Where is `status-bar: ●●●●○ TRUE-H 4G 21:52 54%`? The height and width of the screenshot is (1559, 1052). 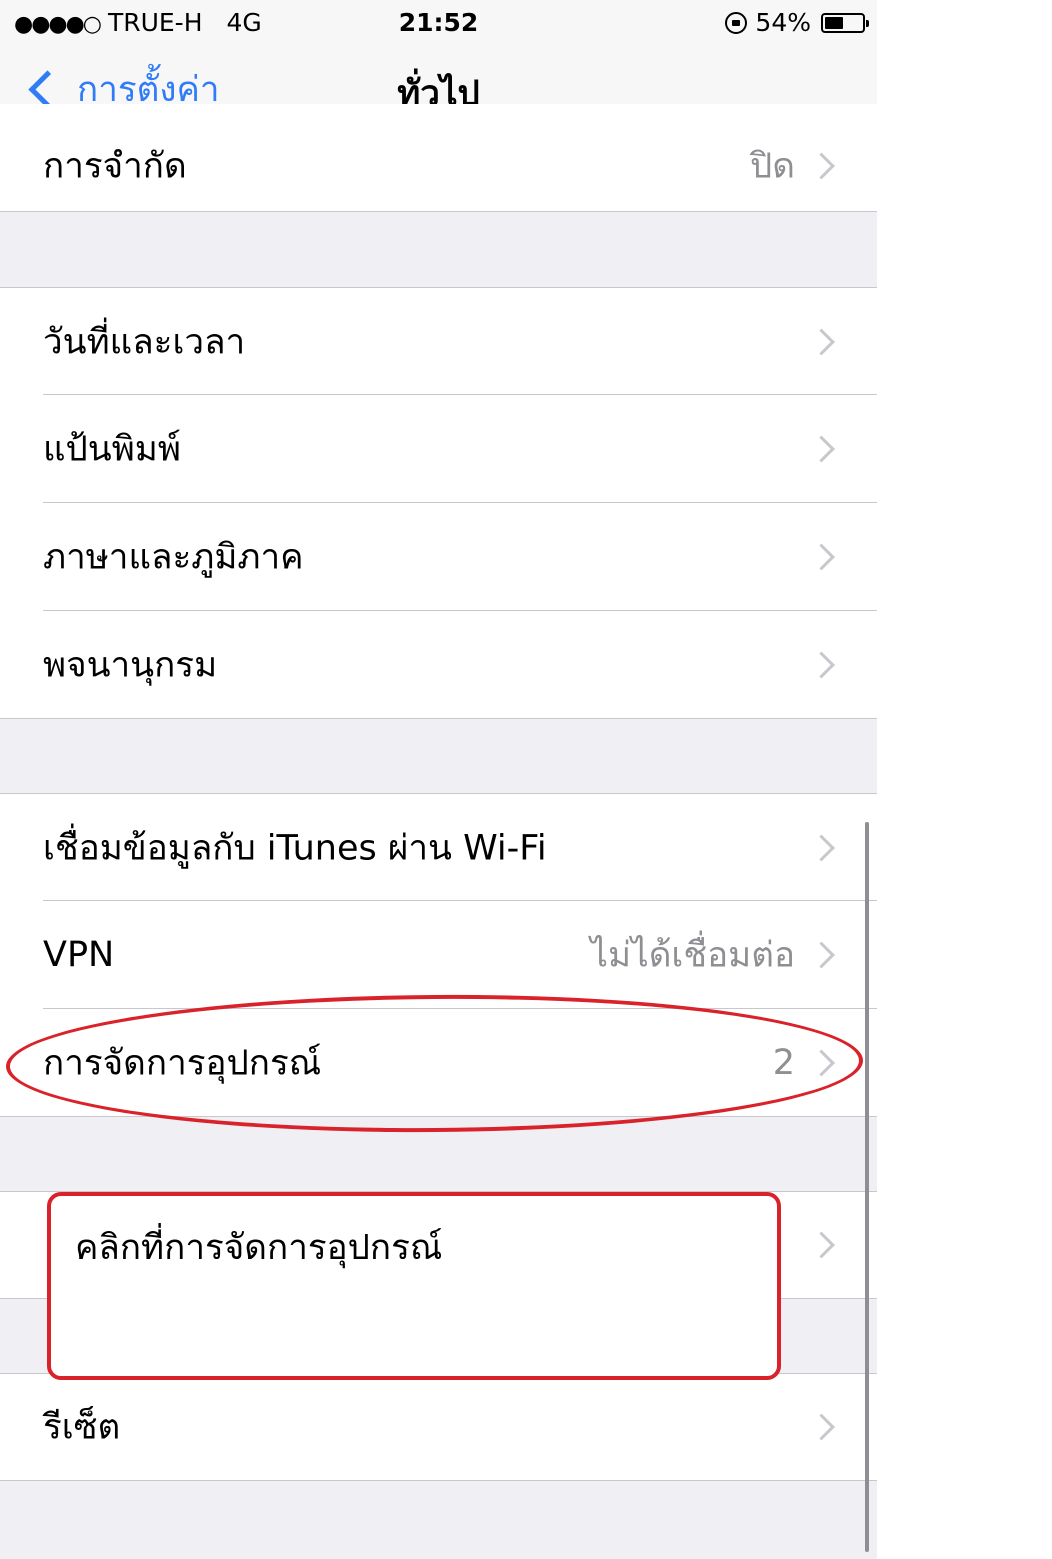 status-bar: ●●●●○ TRUE-H 4G 21:52 54% is located at coordinates (438, 22).